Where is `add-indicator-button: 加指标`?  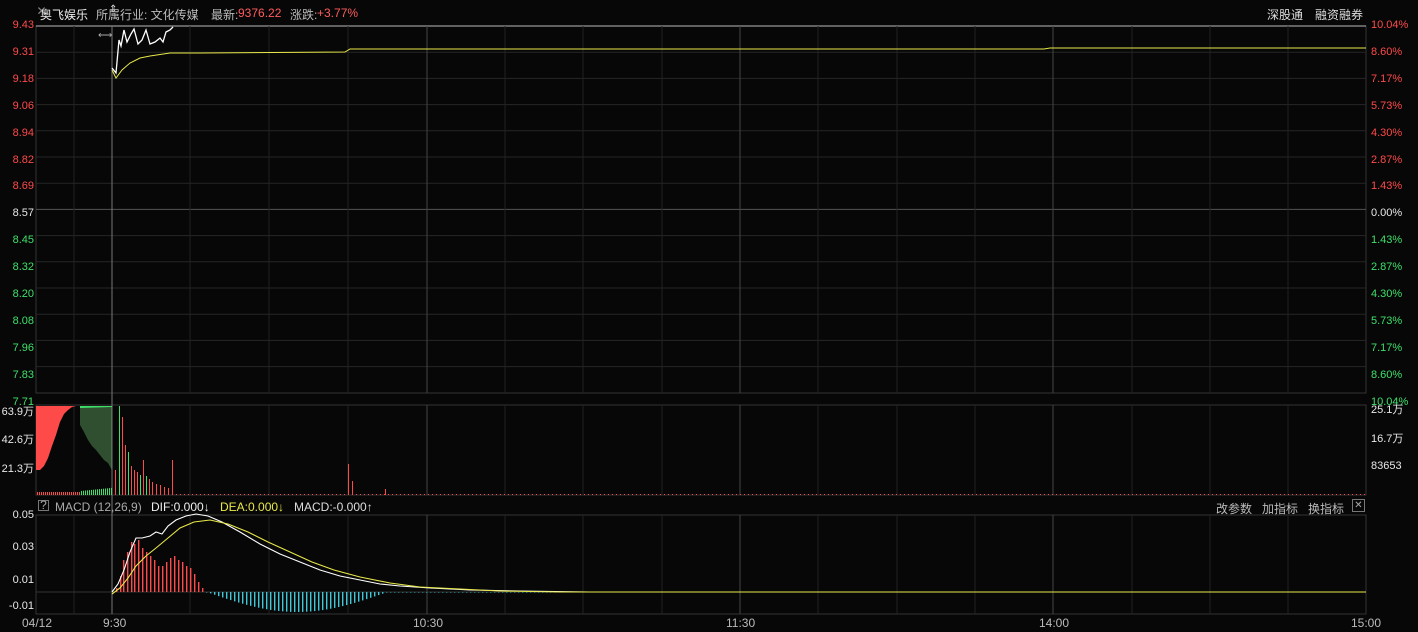 add-indicator-button: 加指标 is located at coordinates (1280, 508).